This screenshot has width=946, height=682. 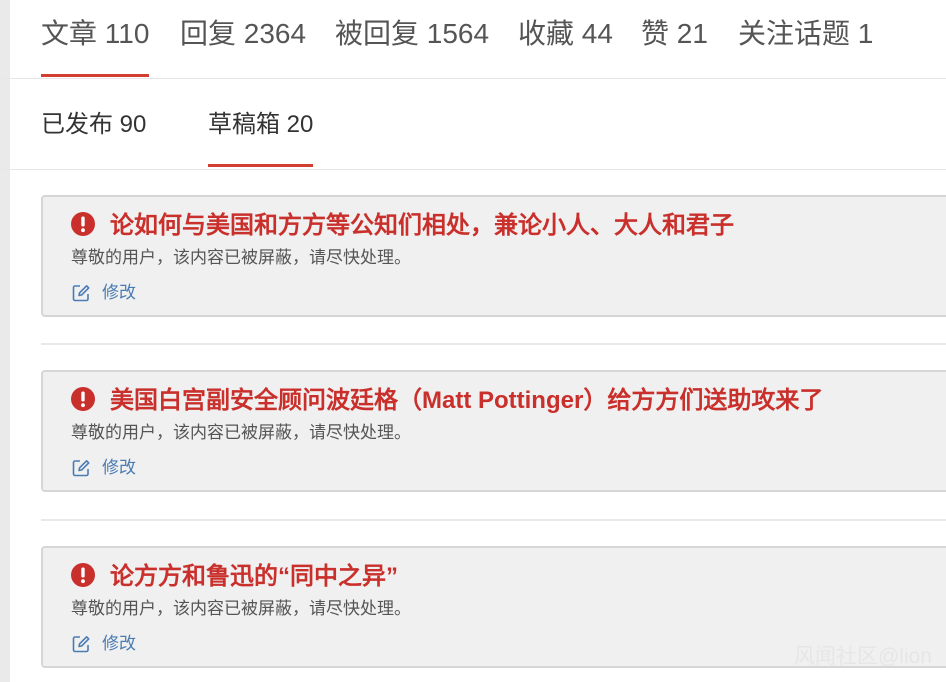 What do you see at coordinates (422, 226) in the screenshot?
I see `article-title: 论如何与美国和方方等公知们相处，兼论小人、大人和君子` at bounding box center [422, 226].